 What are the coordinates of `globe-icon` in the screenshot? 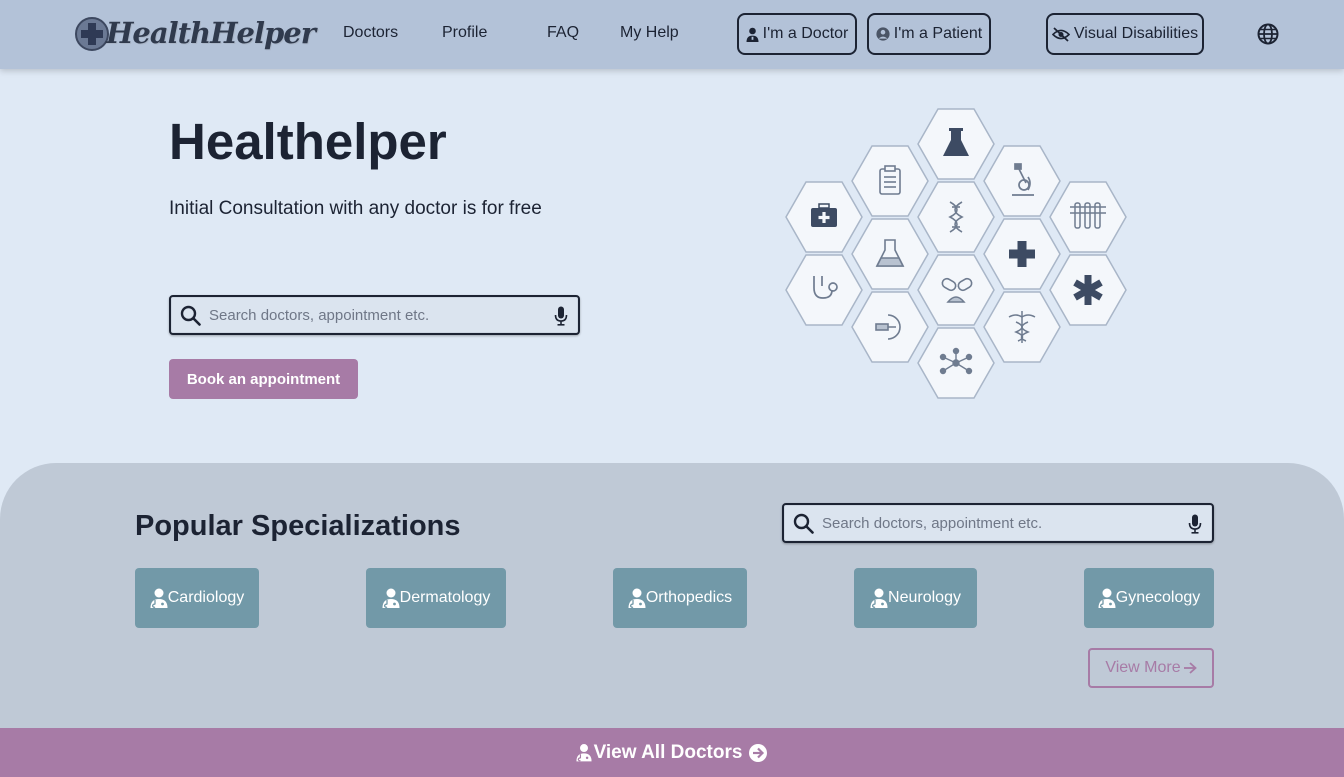 It's located at (1268, 34).